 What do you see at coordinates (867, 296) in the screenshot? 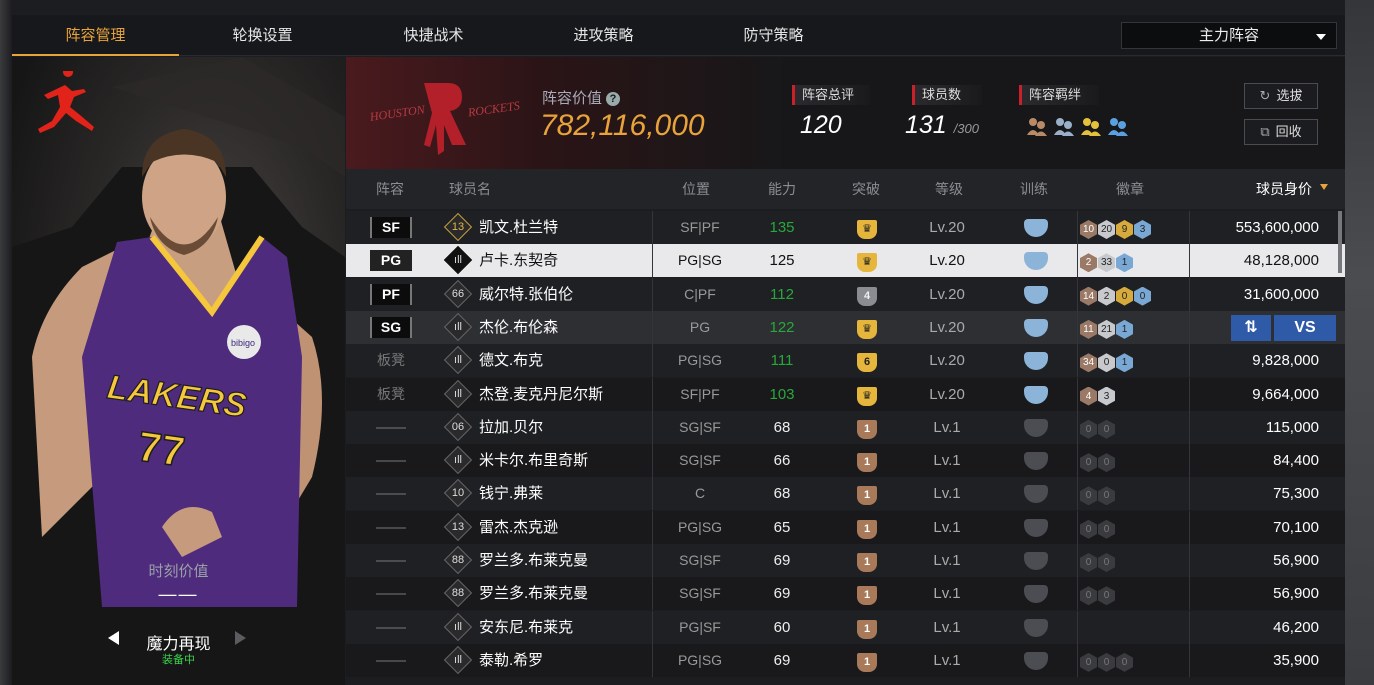
I see `breakthrough-icon: 4` at bounding box center [867, 296].